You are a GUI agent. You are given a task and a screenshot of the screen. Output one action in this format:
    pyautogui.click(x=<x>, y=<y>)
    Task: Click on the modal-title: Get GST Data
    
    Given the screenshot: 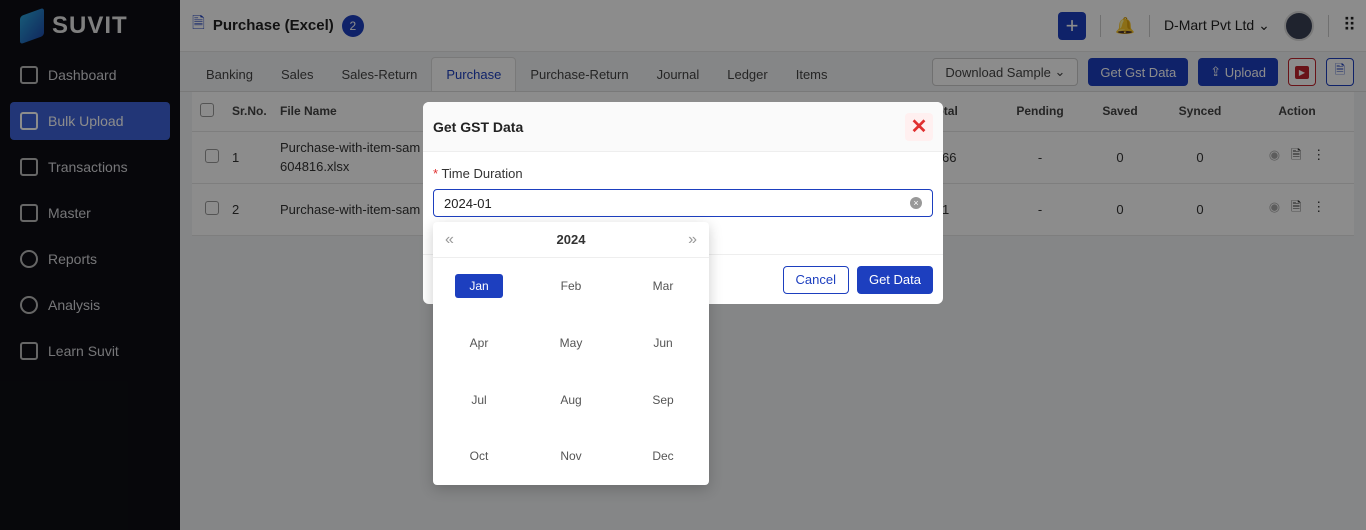 What is the action you would take?
    pyautogui.click(x=478, y=126)
    